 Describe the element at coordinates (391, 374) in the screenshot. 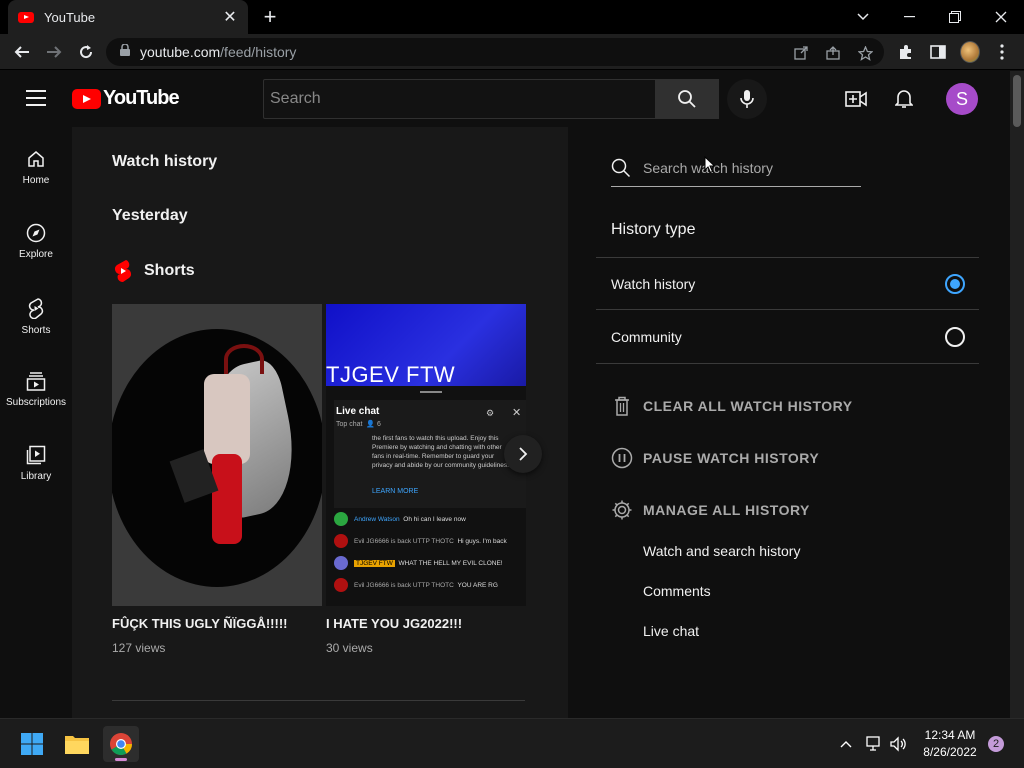

I see `thumbnail-overlay-text: TJGEV FTW` at that location.